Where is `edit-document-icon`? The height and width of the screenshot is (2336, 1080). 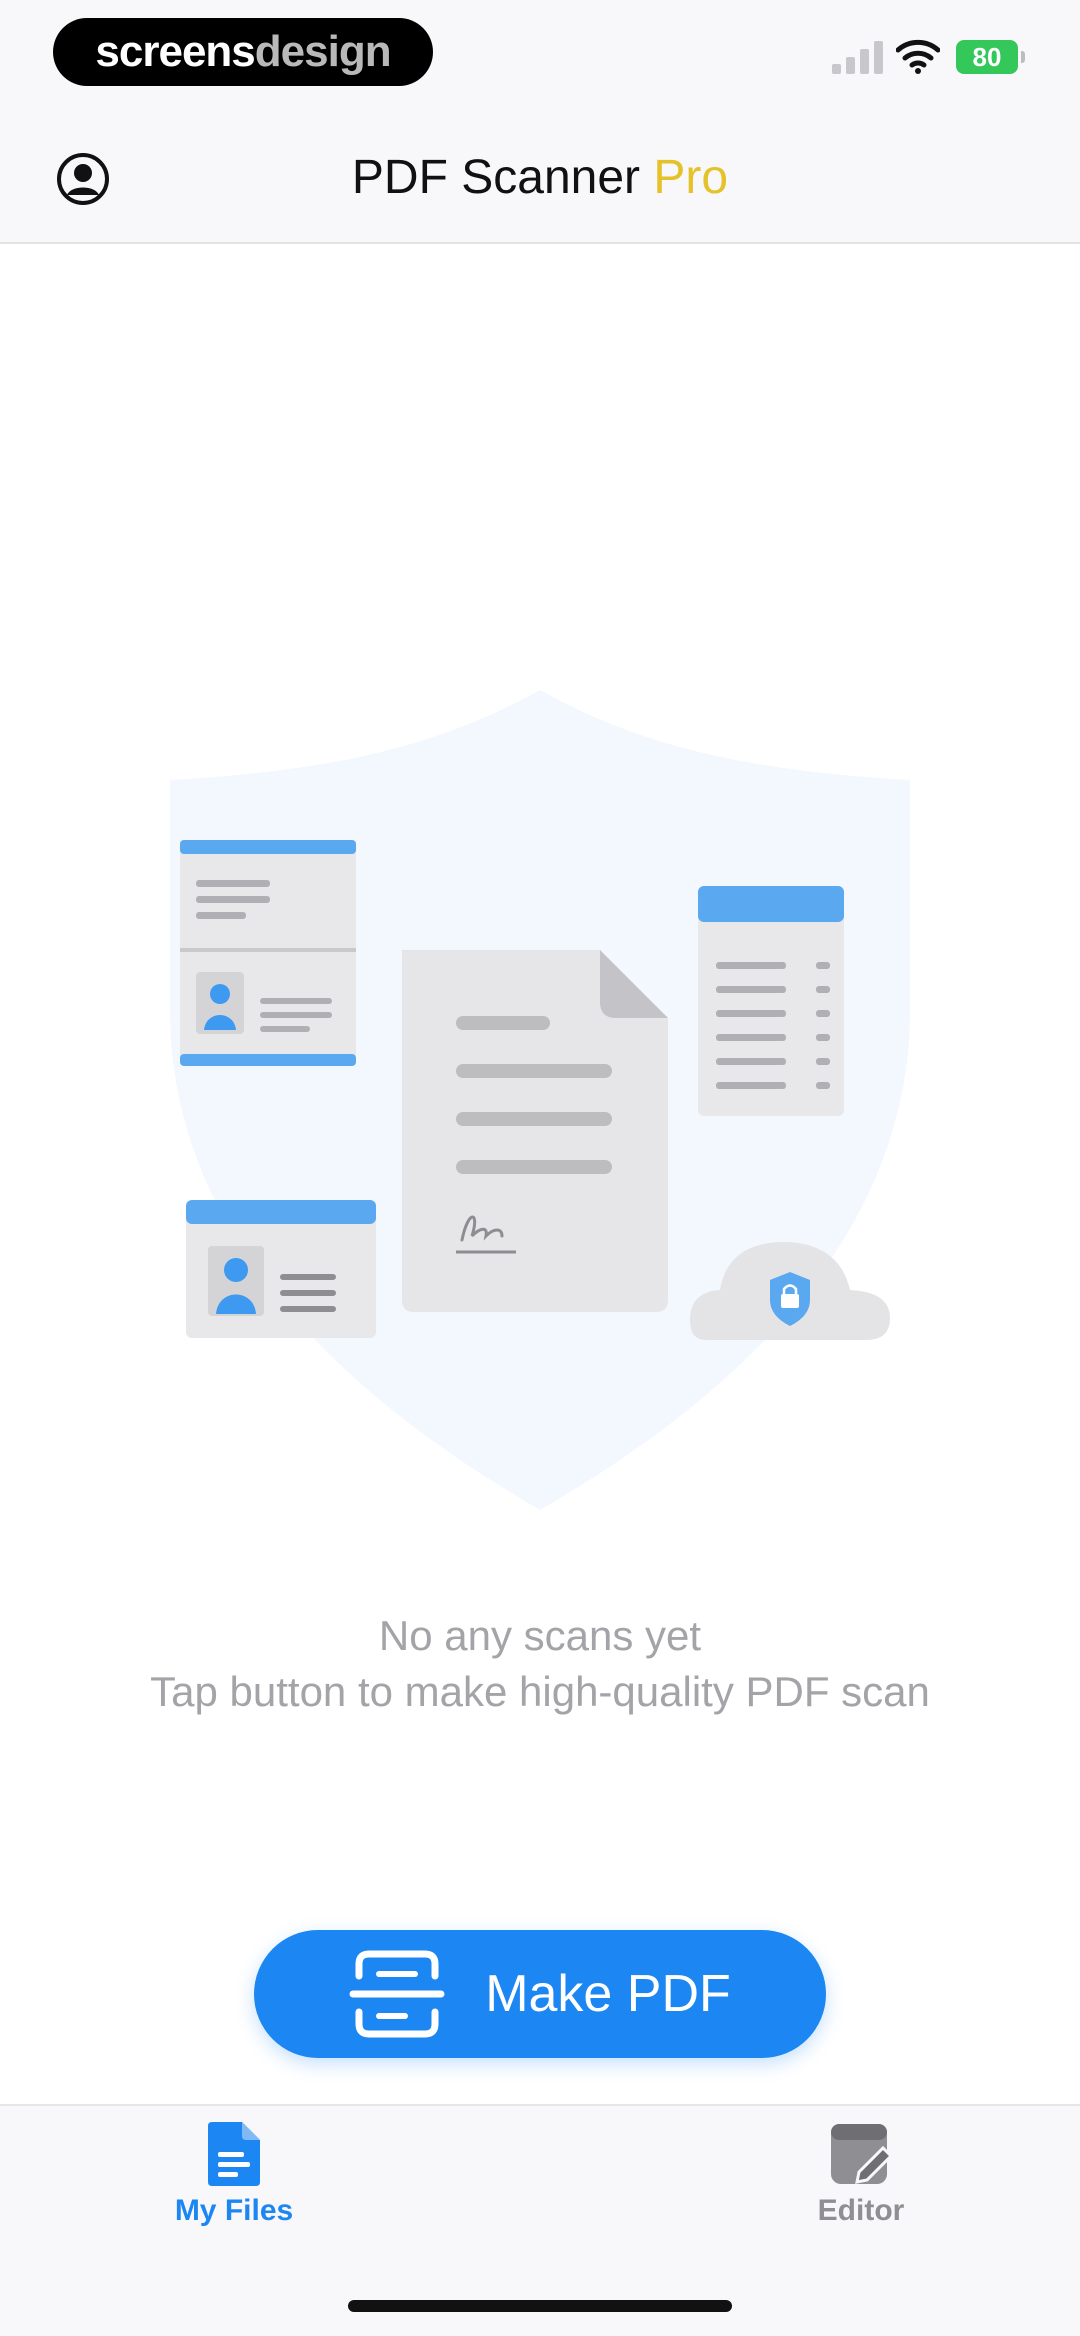 edit-document-icon is located at coordinates (862, 2154).